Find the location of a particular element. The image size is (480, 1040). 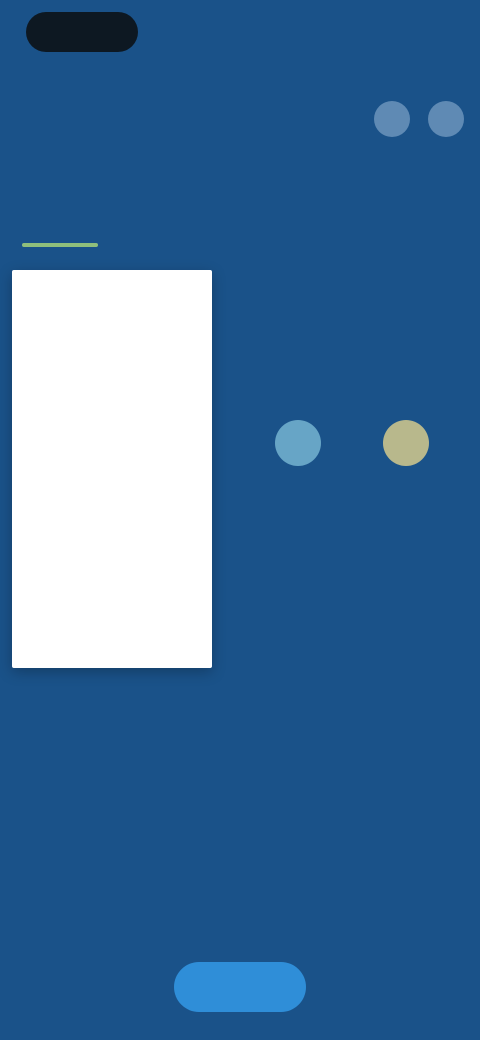

active-tab-indicator is located at coordinates (60, 245).